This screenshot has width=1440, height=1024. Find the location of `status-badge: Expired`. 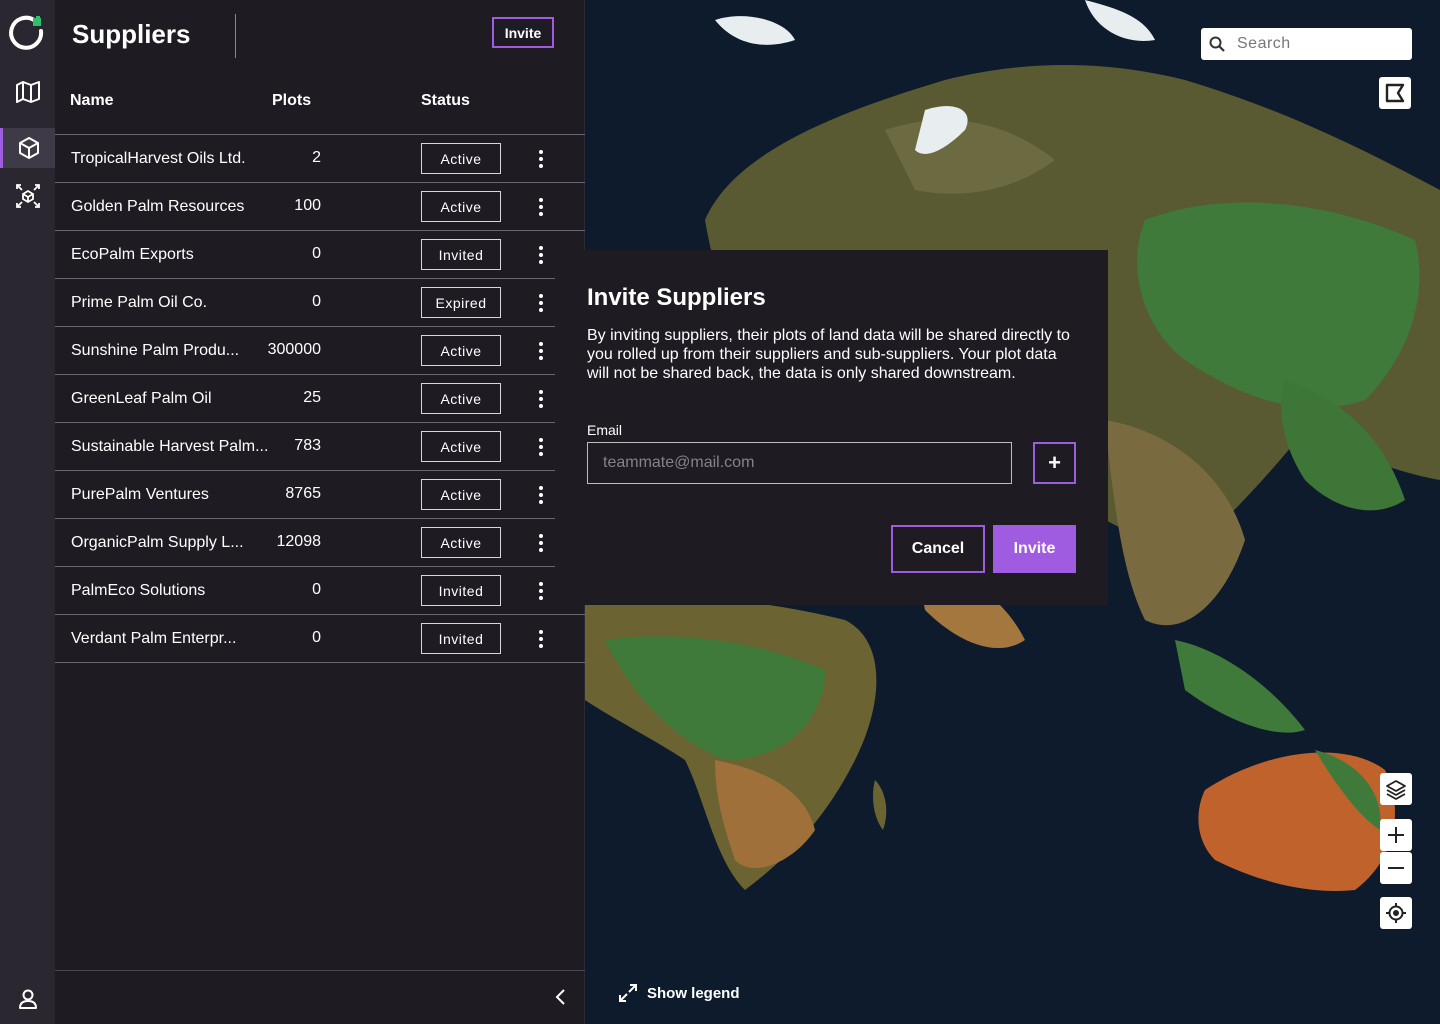

status-badge: Expired is located at coordinates (461, 302).